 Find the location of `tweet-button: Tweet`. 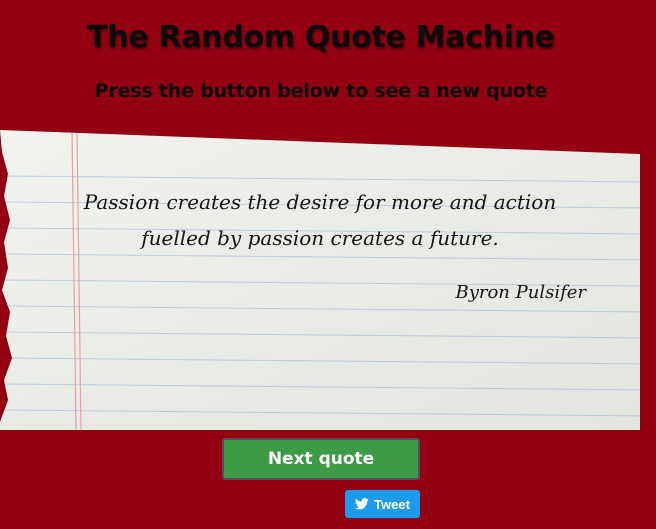

tweet-button: Tweet is located at coordinates (382, 504).